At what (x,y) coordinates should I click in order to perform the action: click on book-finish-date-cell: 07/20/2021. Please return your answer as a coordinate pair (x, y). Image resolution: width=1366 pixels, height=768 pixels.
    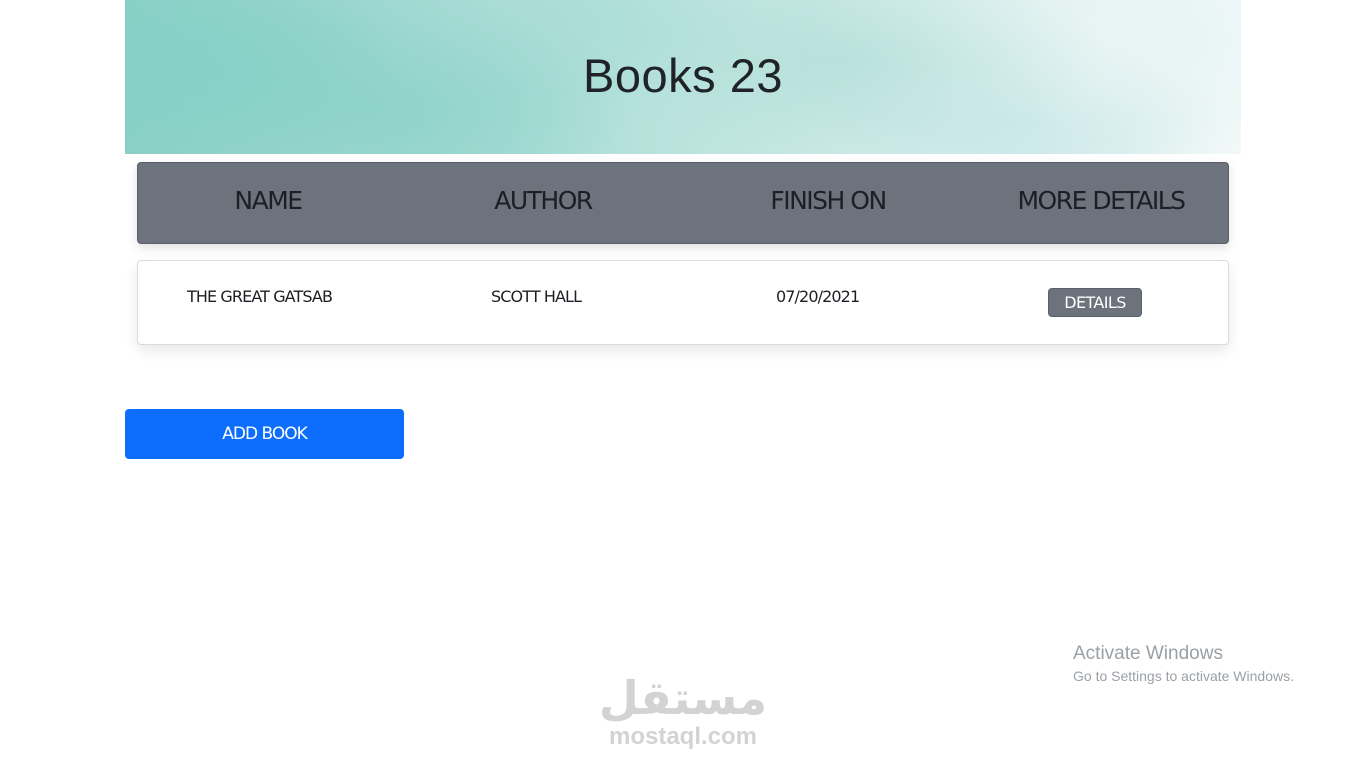
    Looking at the image, I should click on (818, 296).